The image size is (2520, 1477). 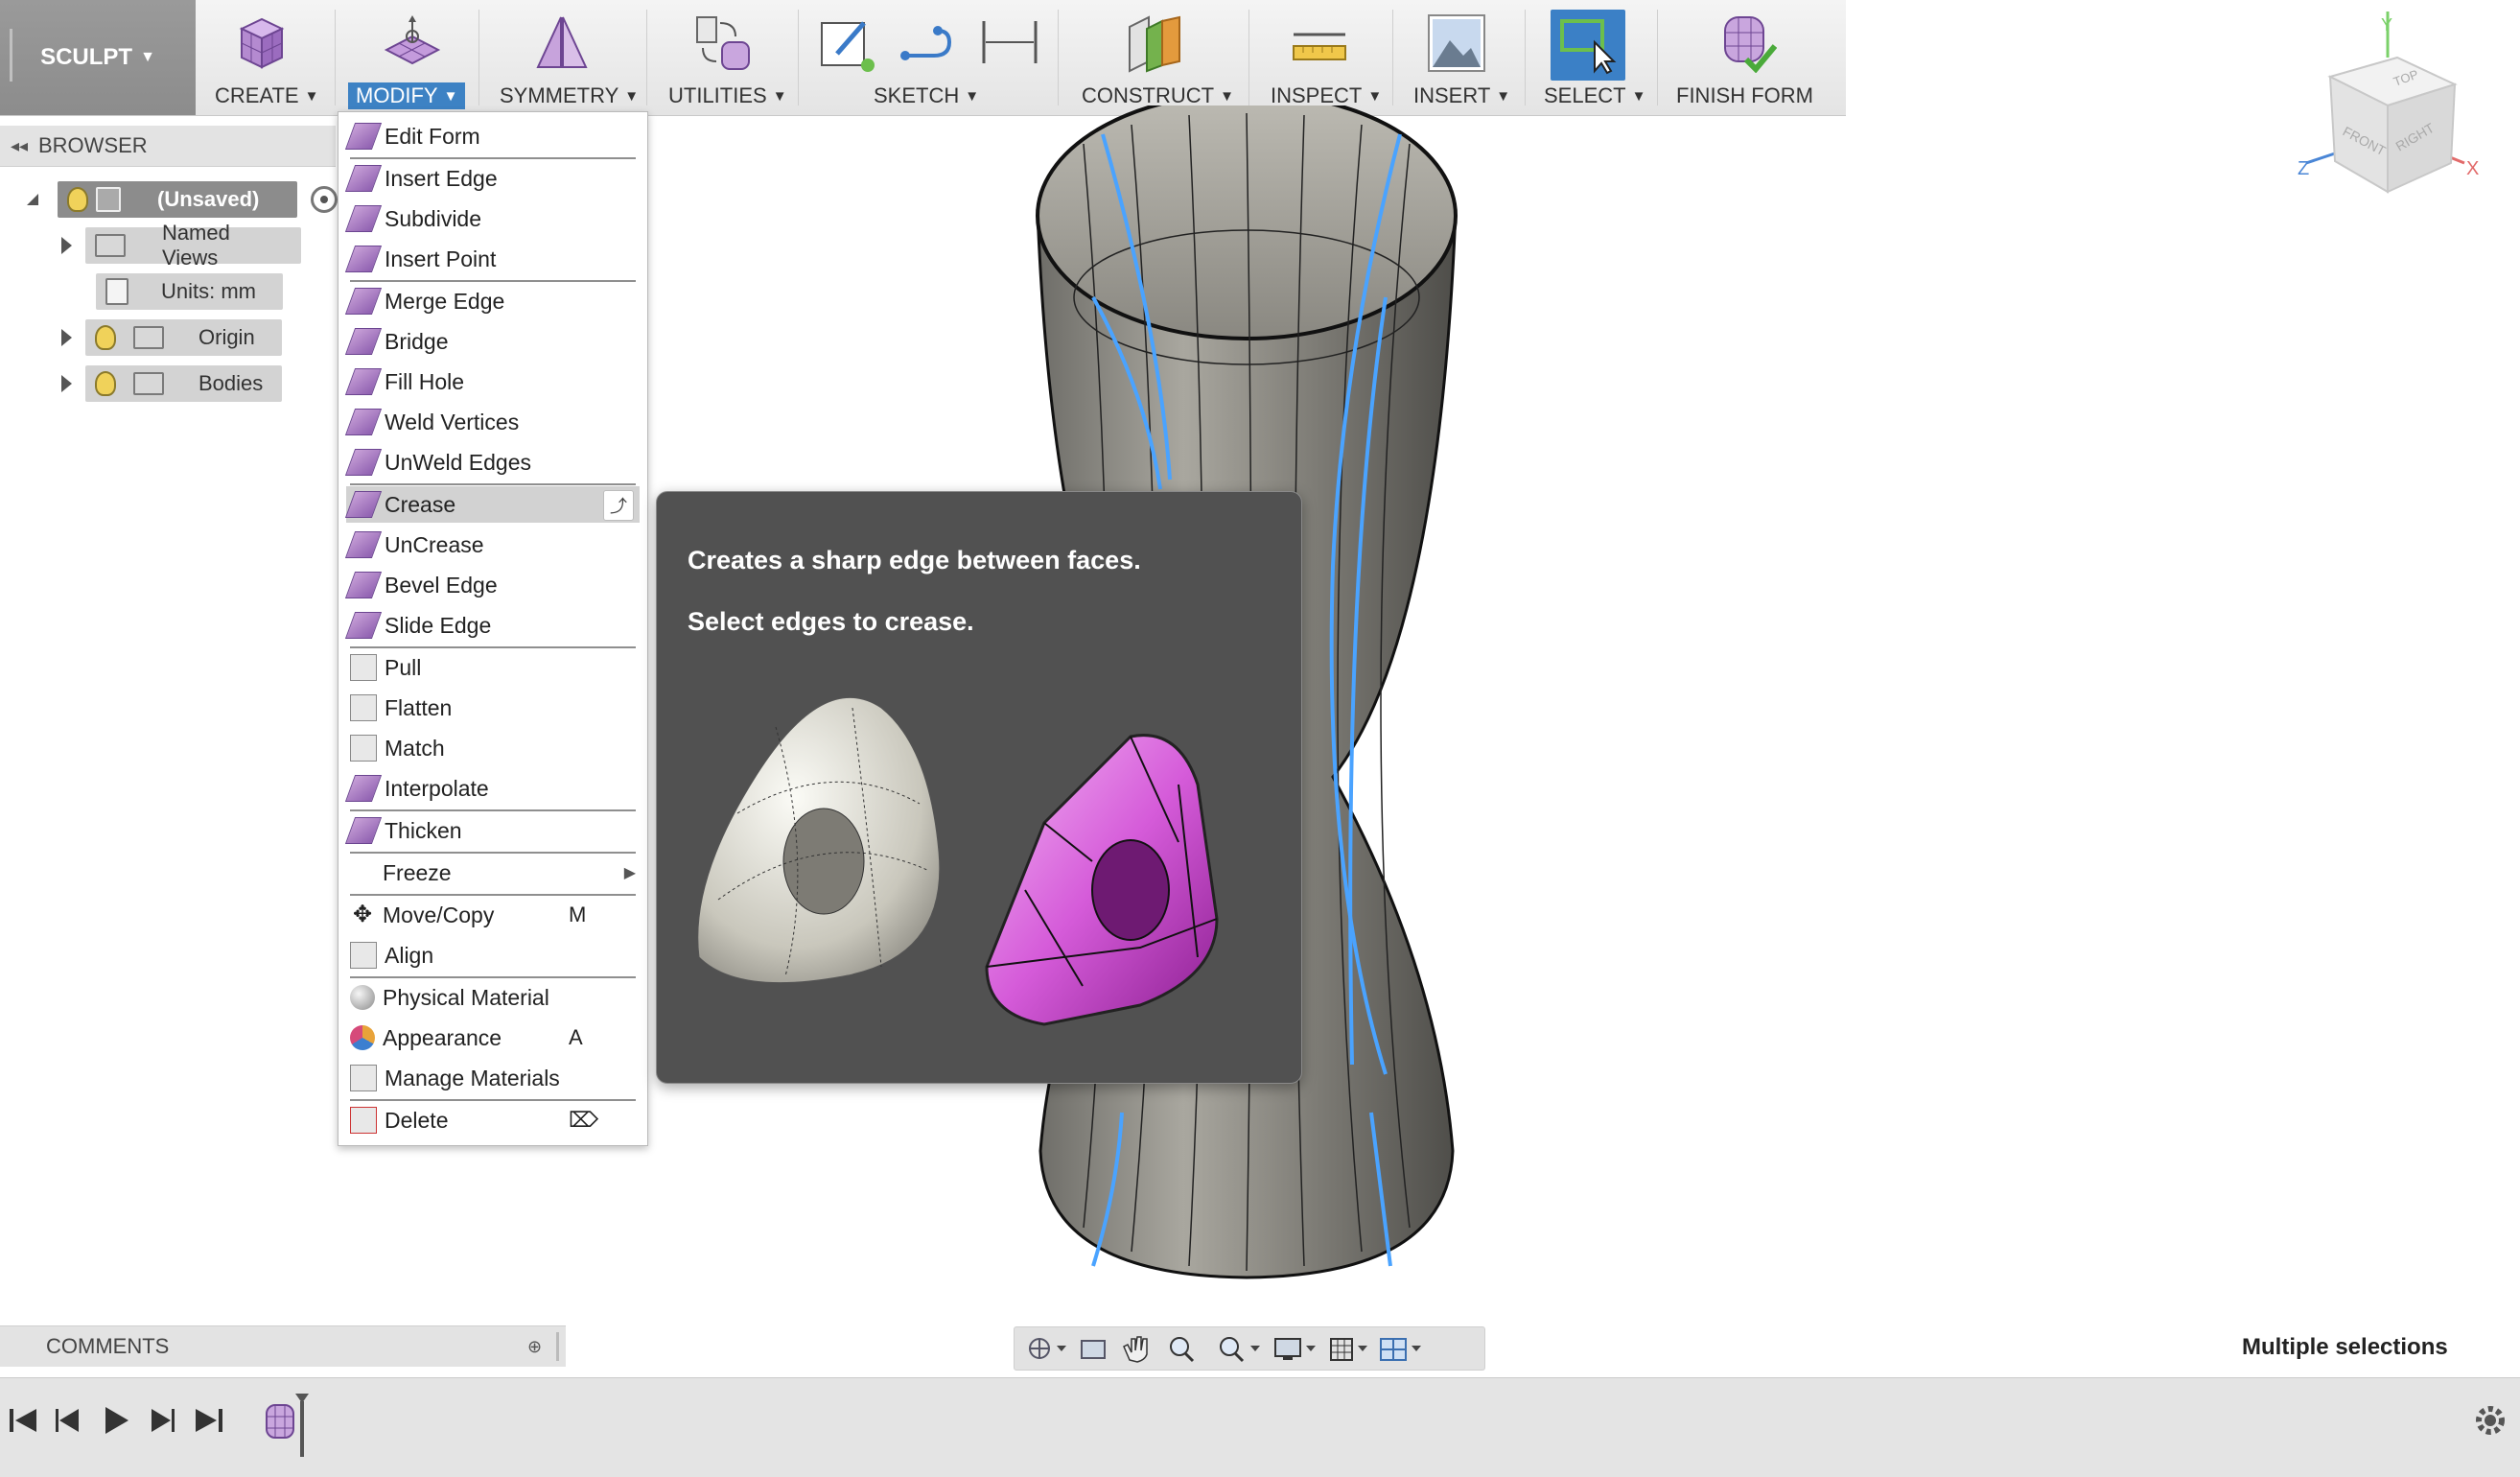 I want to click on shortcut-key: A, so click(x=576, y=1037).